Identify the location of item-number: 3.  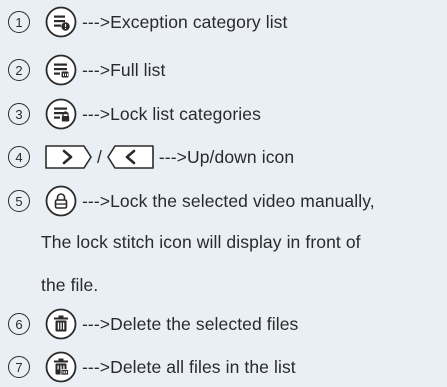
(19, 114).